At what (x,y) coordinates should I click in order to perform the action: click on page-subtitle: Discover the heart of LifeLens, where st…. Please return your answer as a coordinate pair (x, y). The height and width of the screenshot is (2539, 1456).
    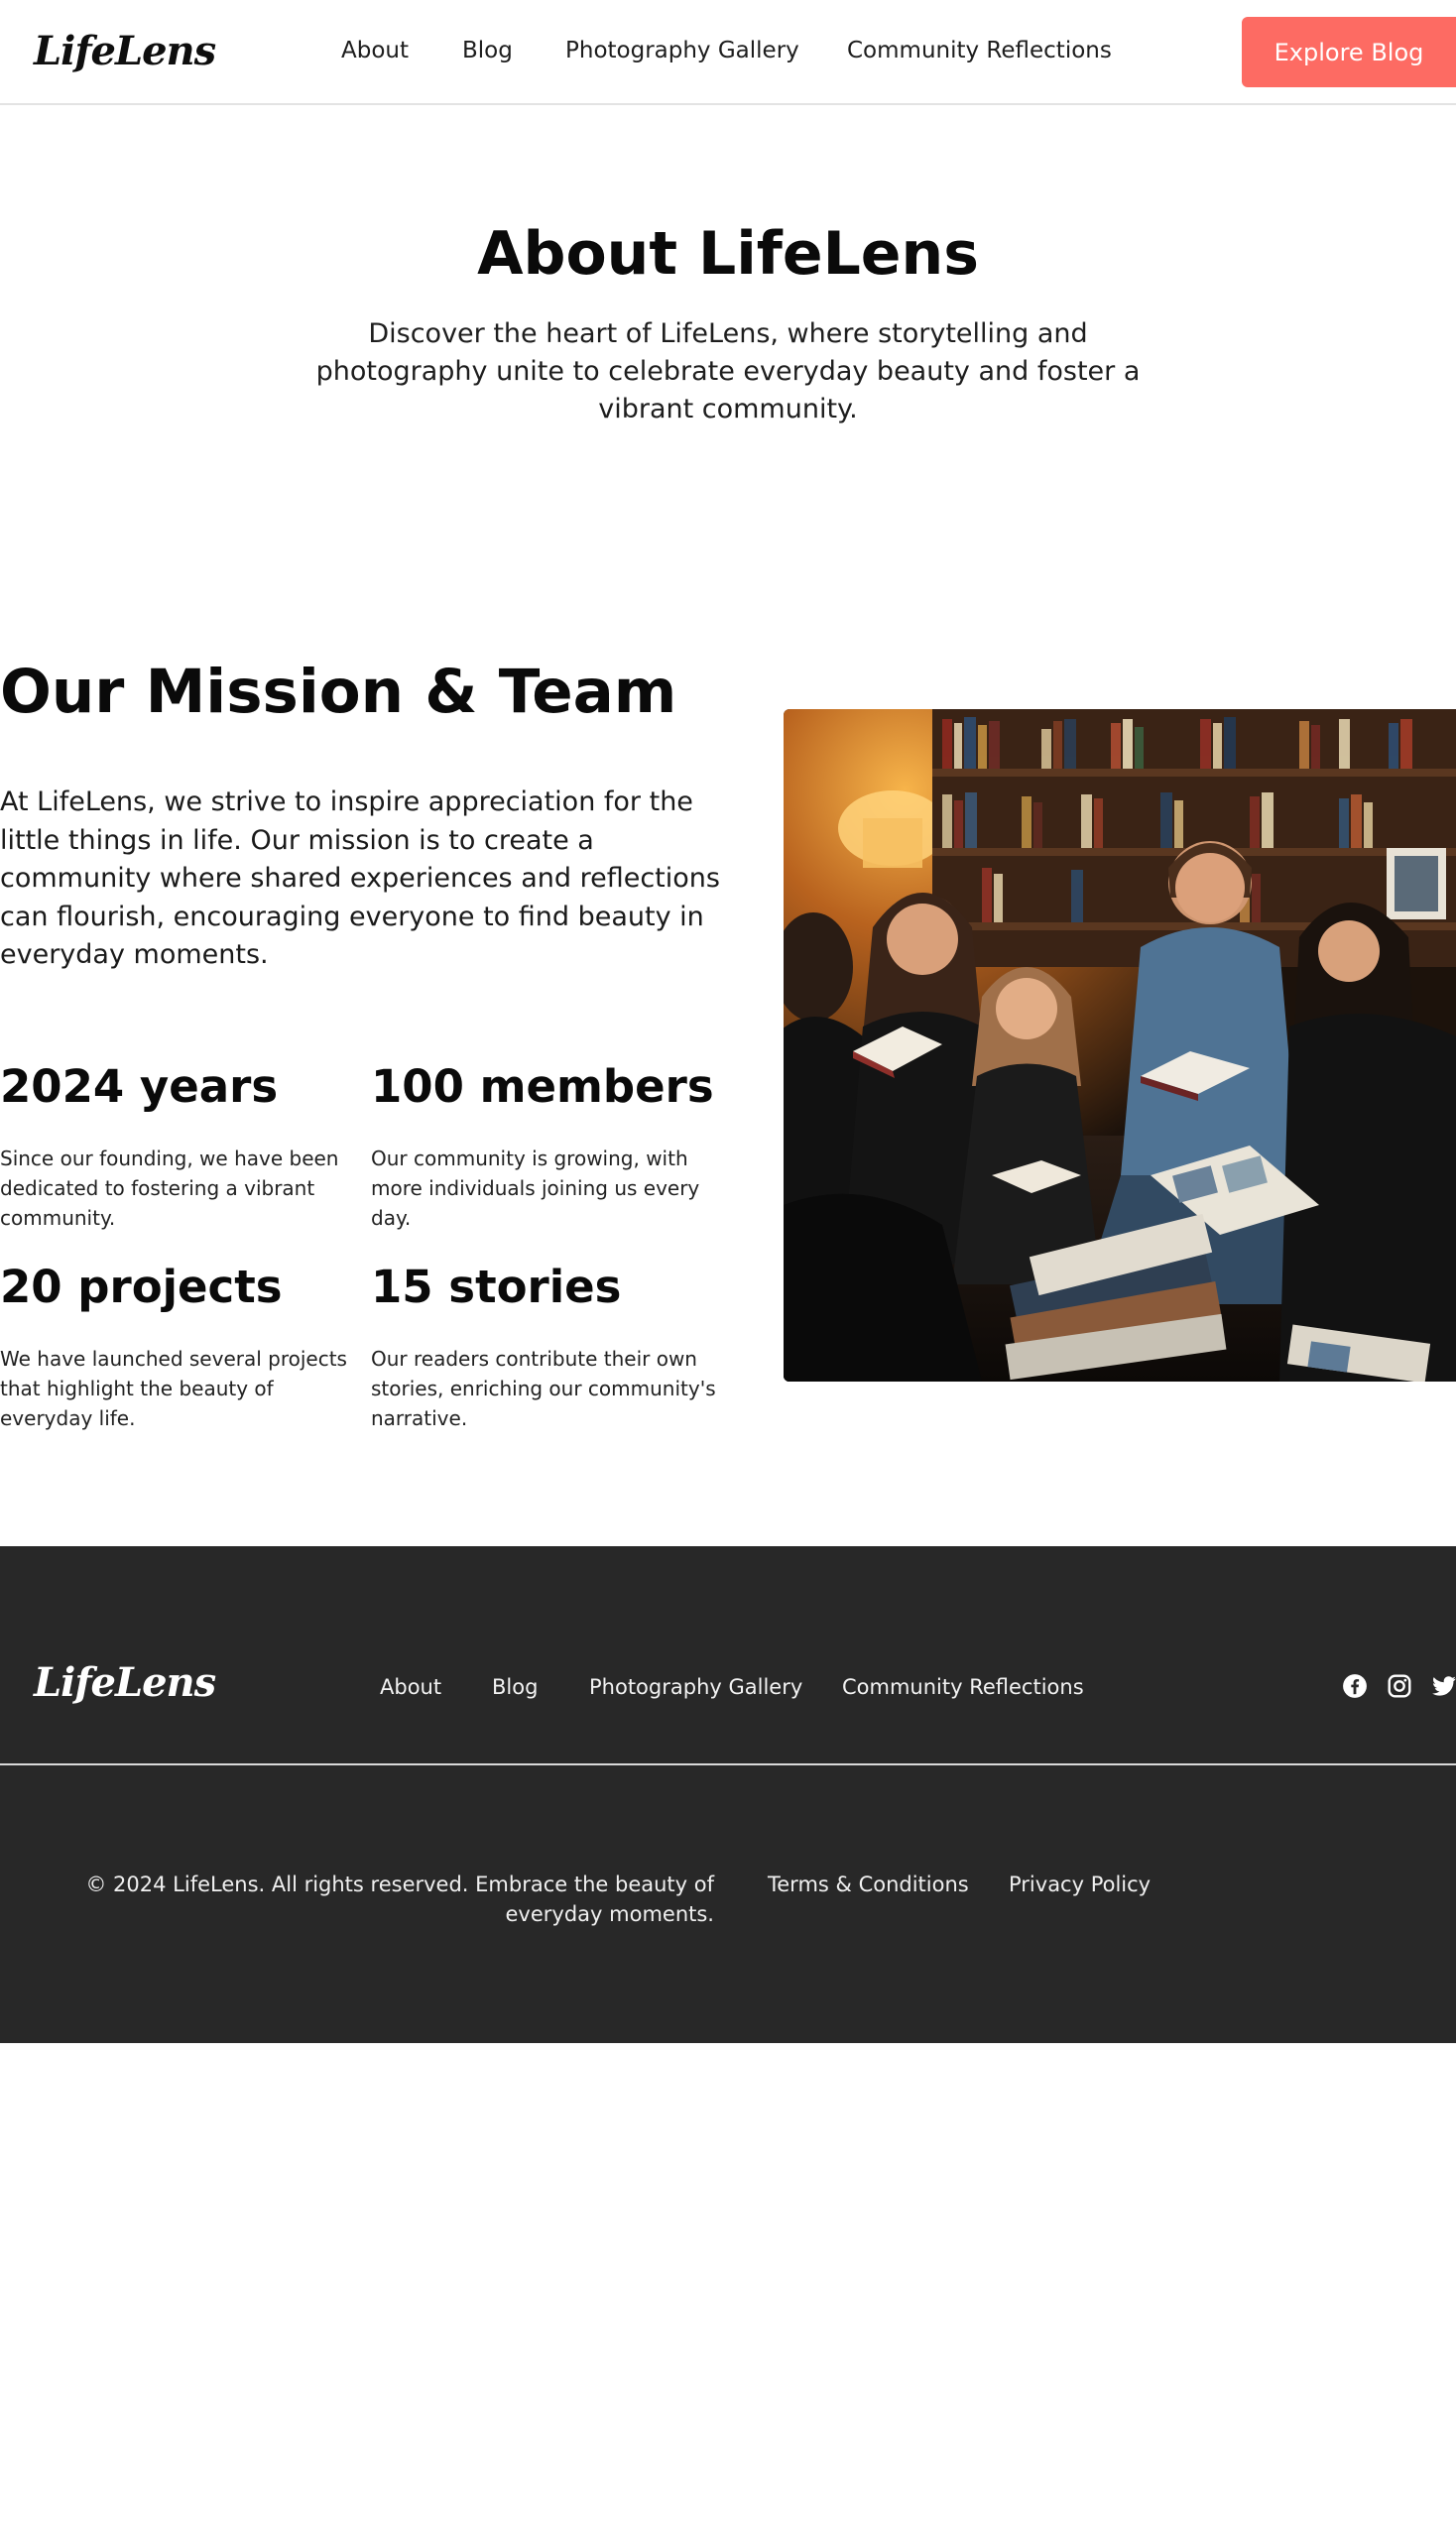
    Looking at the image, I should click on (728, 371).